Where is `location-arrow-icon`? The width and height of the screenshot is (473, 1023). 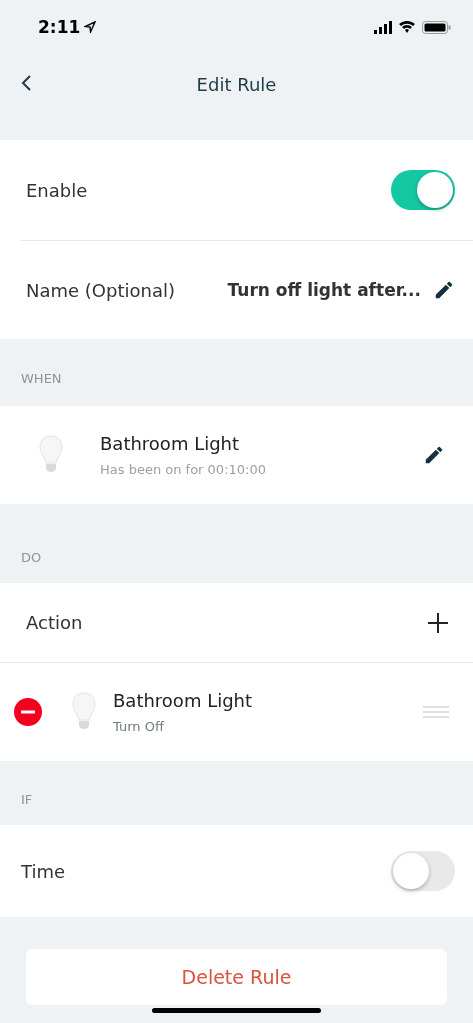 location-arrow-icon is located at coordinates (90, 27).